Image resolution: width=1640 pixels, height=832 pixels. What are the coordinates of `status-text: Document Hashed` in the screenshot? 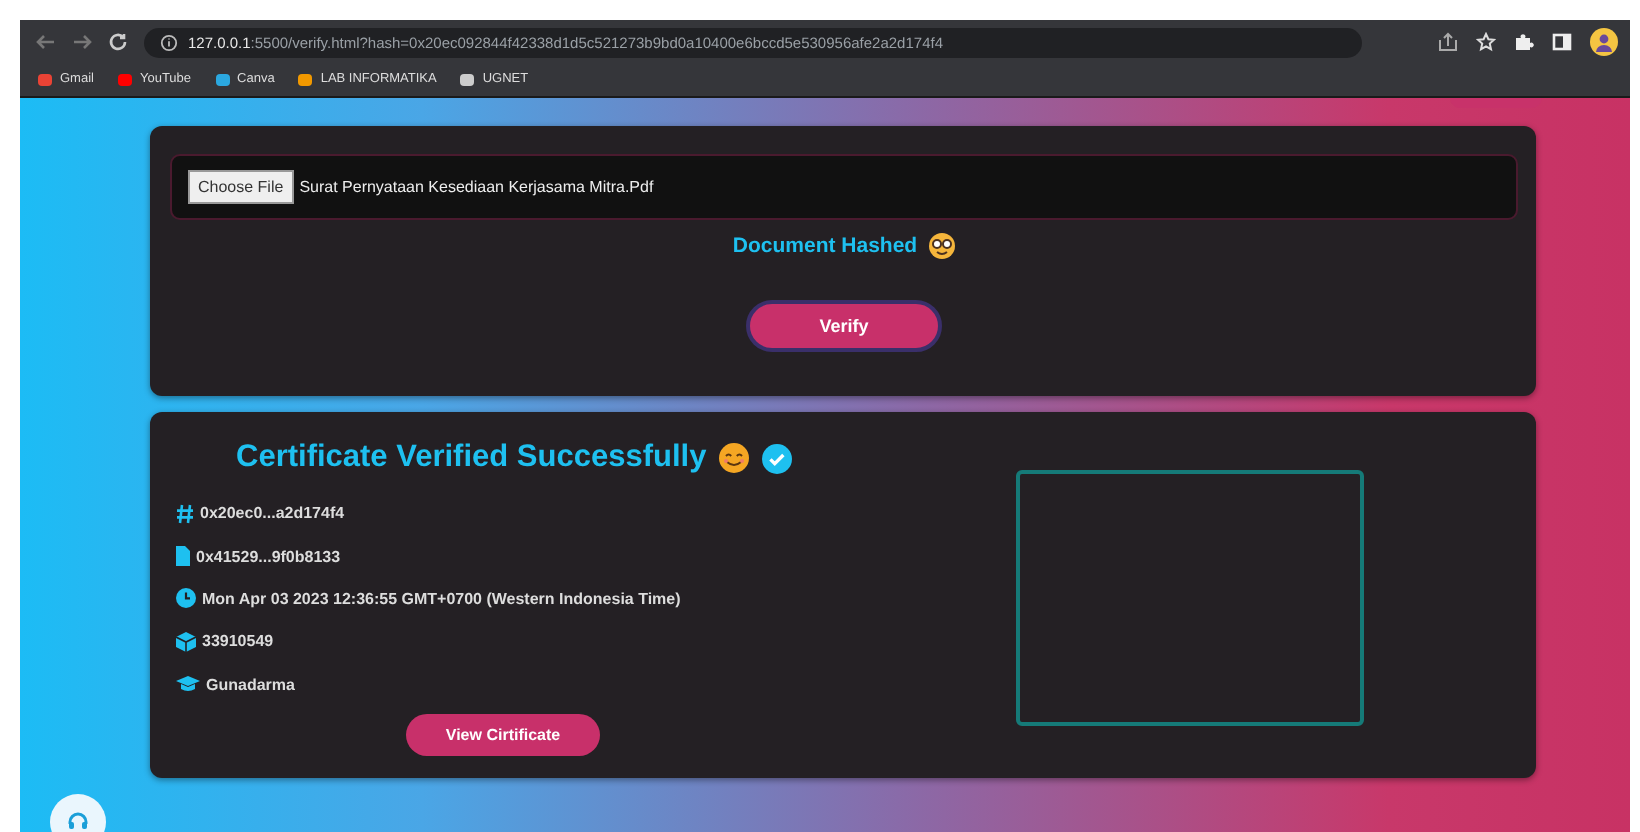 It's located at (825, 246).